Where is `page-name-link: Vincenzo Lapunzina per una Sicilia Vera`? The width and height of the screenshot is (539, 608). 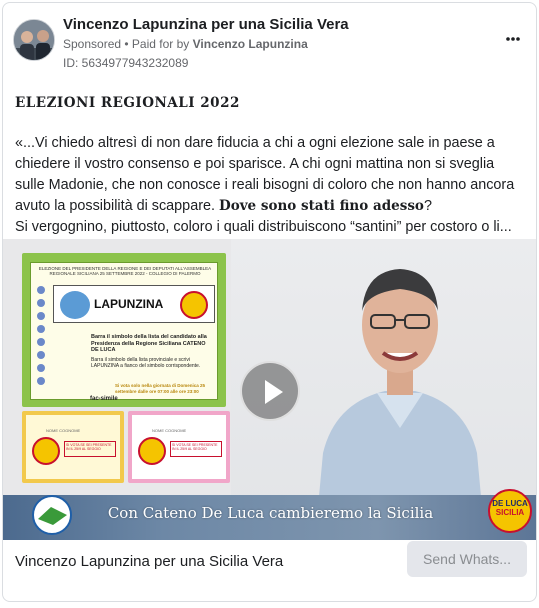
page-name-link: Vincenzo Lapunzina per una Sicilia Vera is located at coordinates (206, 24).